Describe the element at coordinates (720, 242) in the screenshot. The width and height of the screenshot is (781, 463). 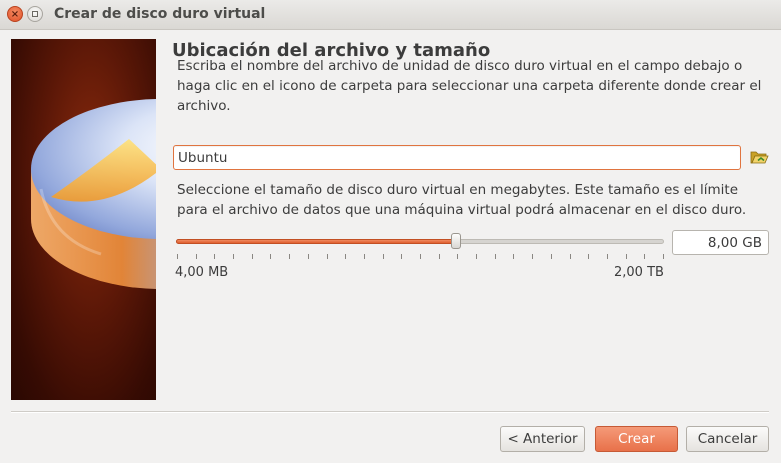
I see `size-value-field` at that location.